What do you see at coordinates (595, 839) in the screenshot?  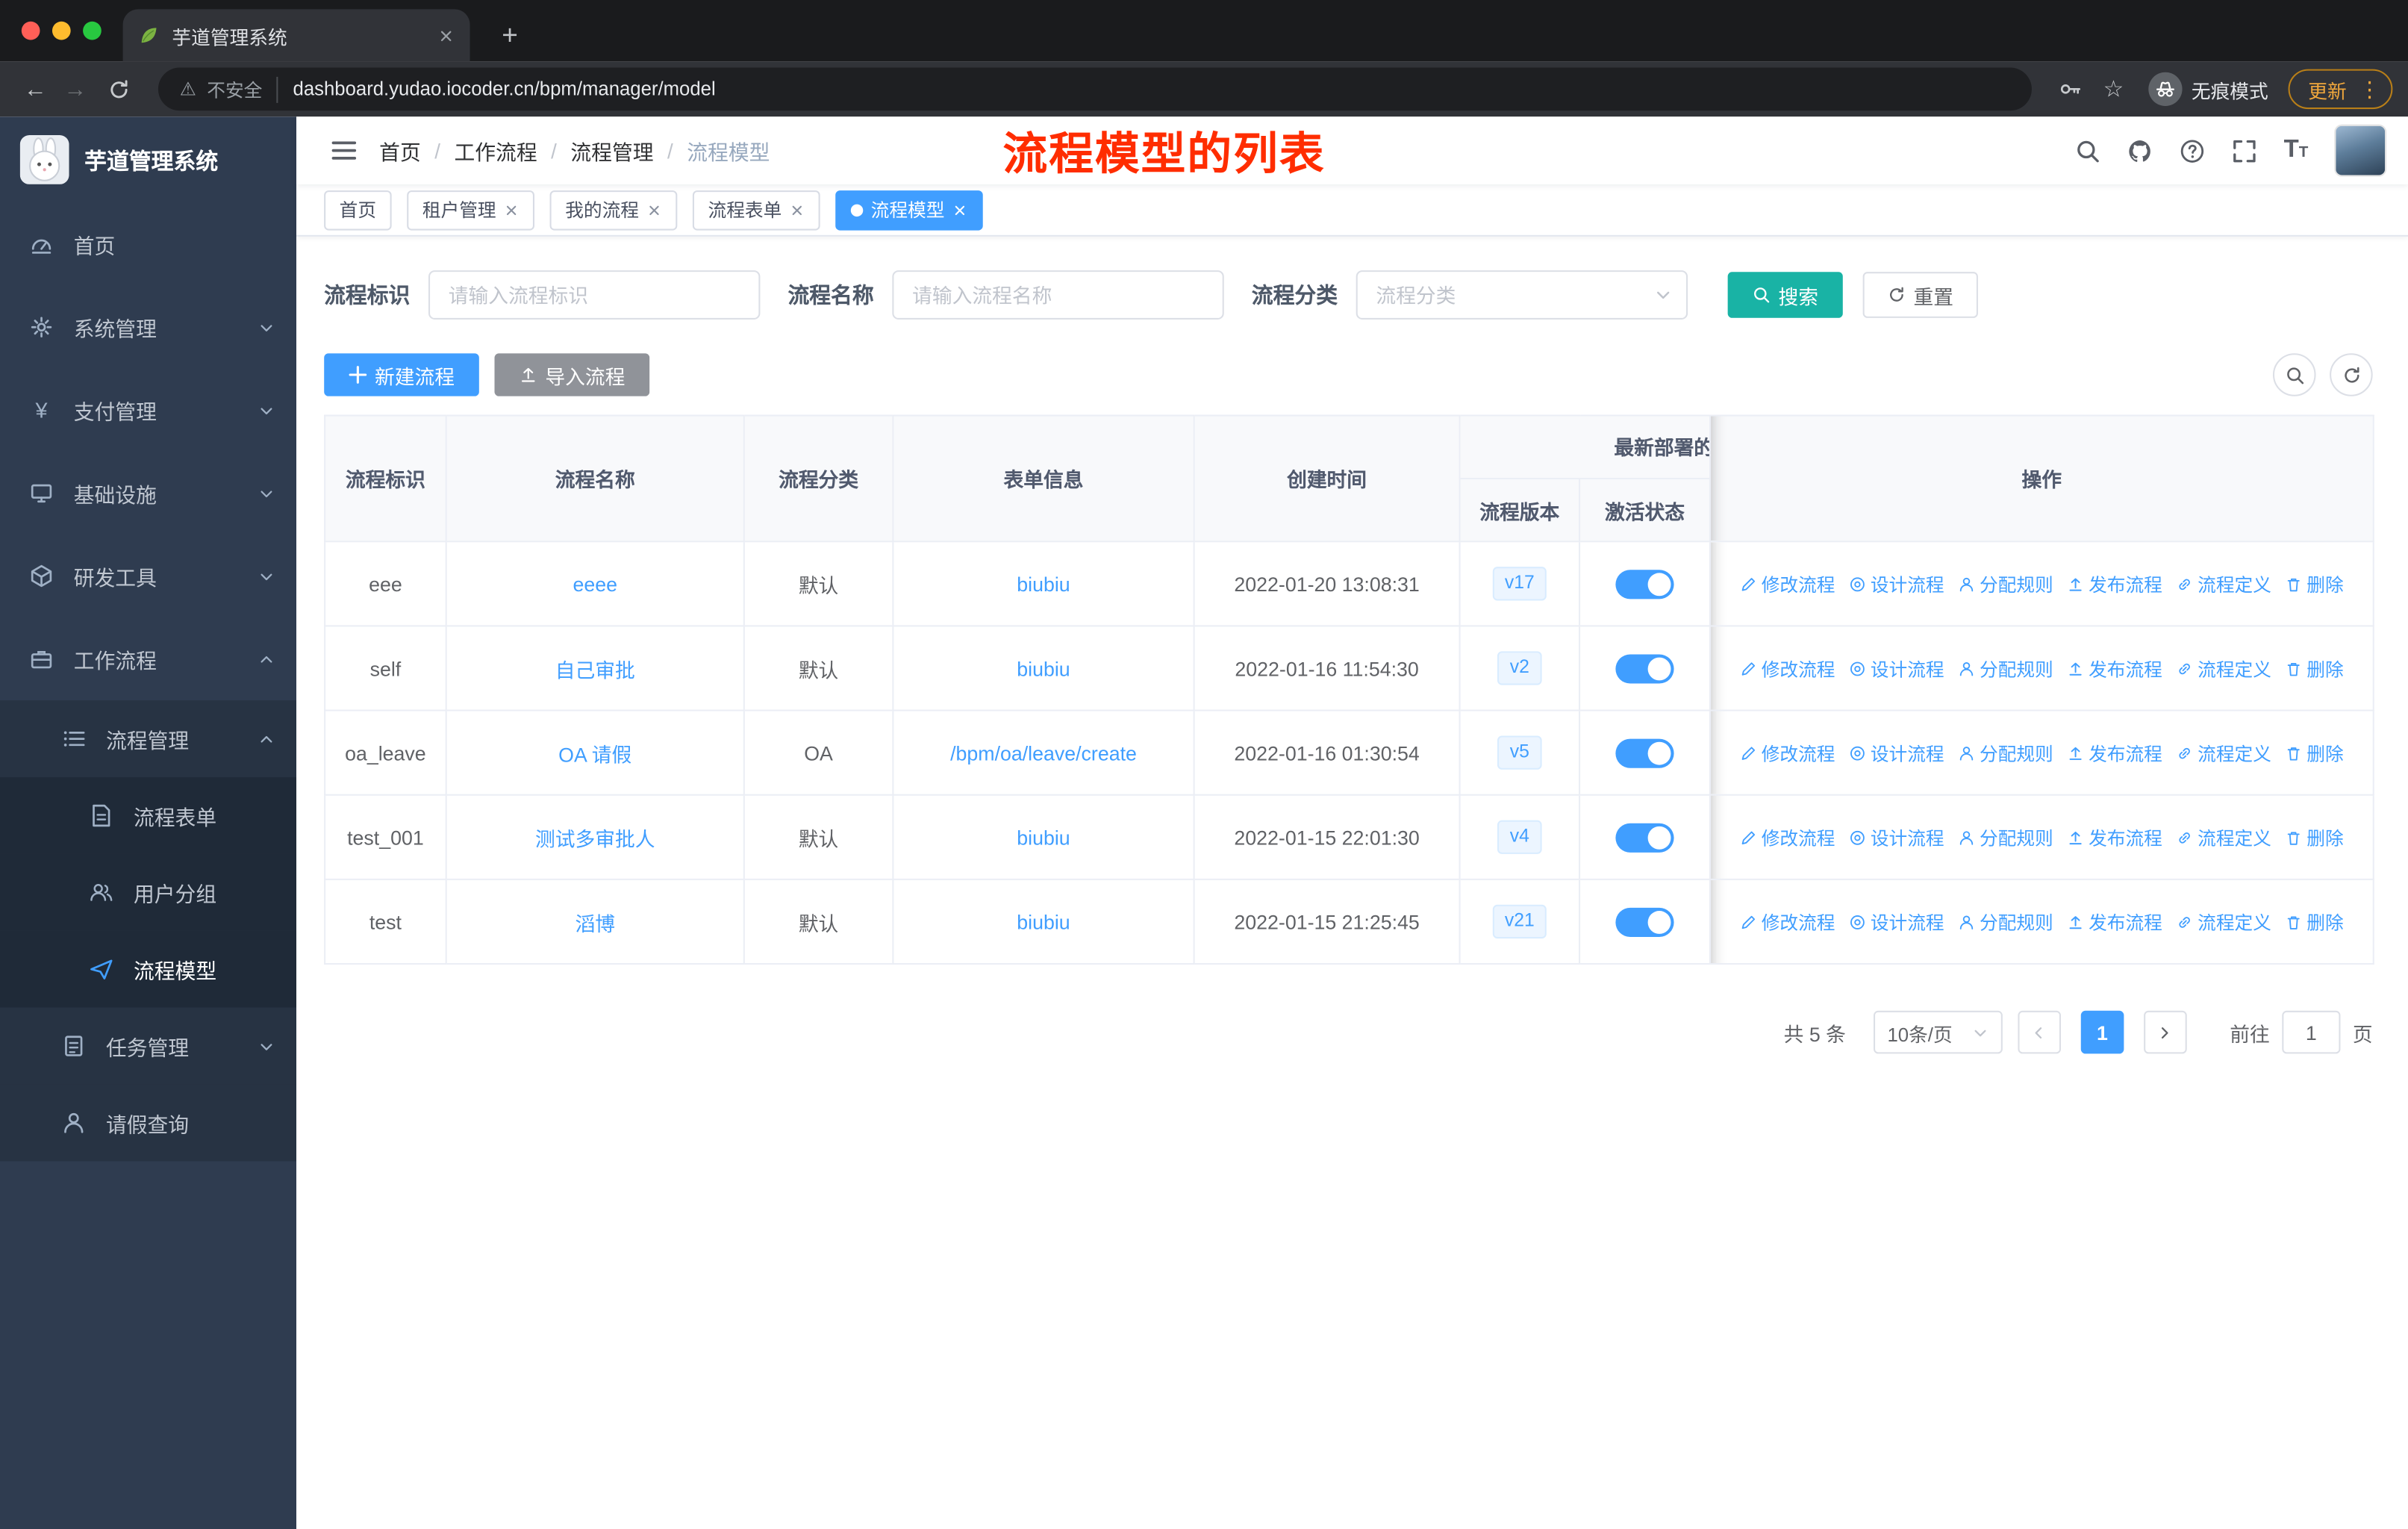 I see `process-name-link: 测试多审批人` at bounding box center [595, 839].